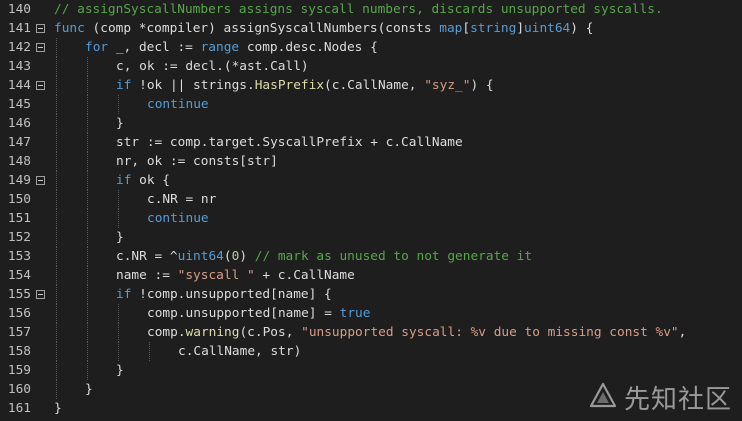  Describe the element at coordinates (371, 180) in the screenshot. I see `code-line: 149 if ok {` at that location.